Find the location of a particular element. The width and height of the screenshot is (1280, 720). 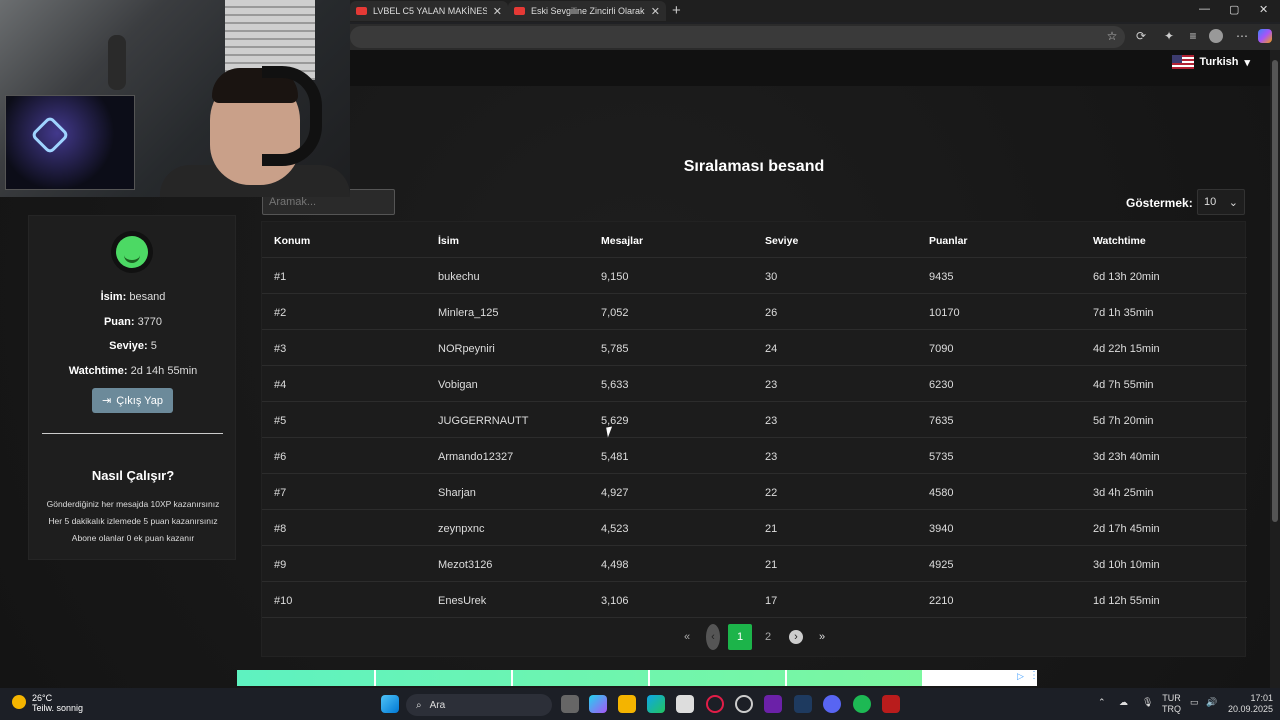

column-header: Mesajlar is located at coordinates (622, 241).